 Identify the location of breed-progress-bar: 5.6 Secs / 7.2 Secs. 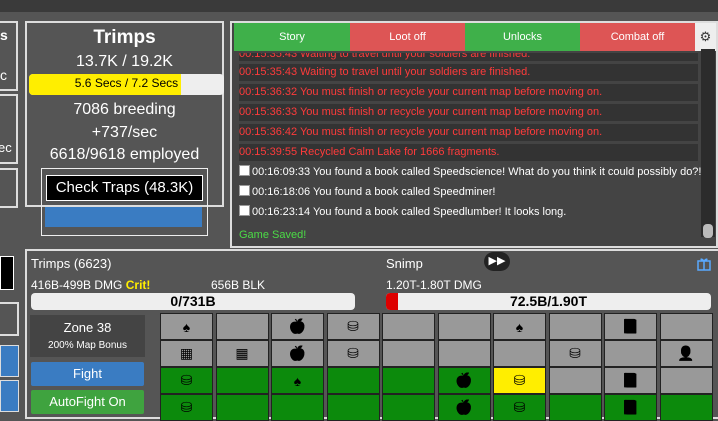
(126, 84).